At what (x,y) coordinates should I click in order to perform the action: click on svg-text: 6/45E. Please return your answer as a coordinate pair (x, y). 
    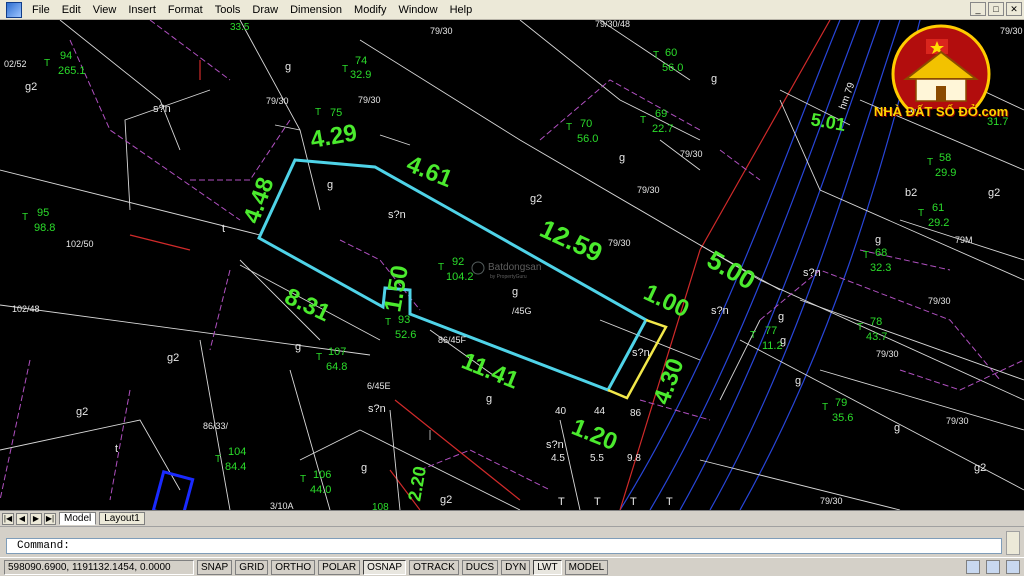
    Looking at the image, I should click on (379, 386).